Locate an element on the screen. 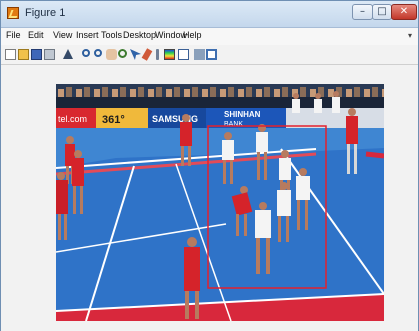  window-title: Figure 1 is located at coordinates (45, 13).